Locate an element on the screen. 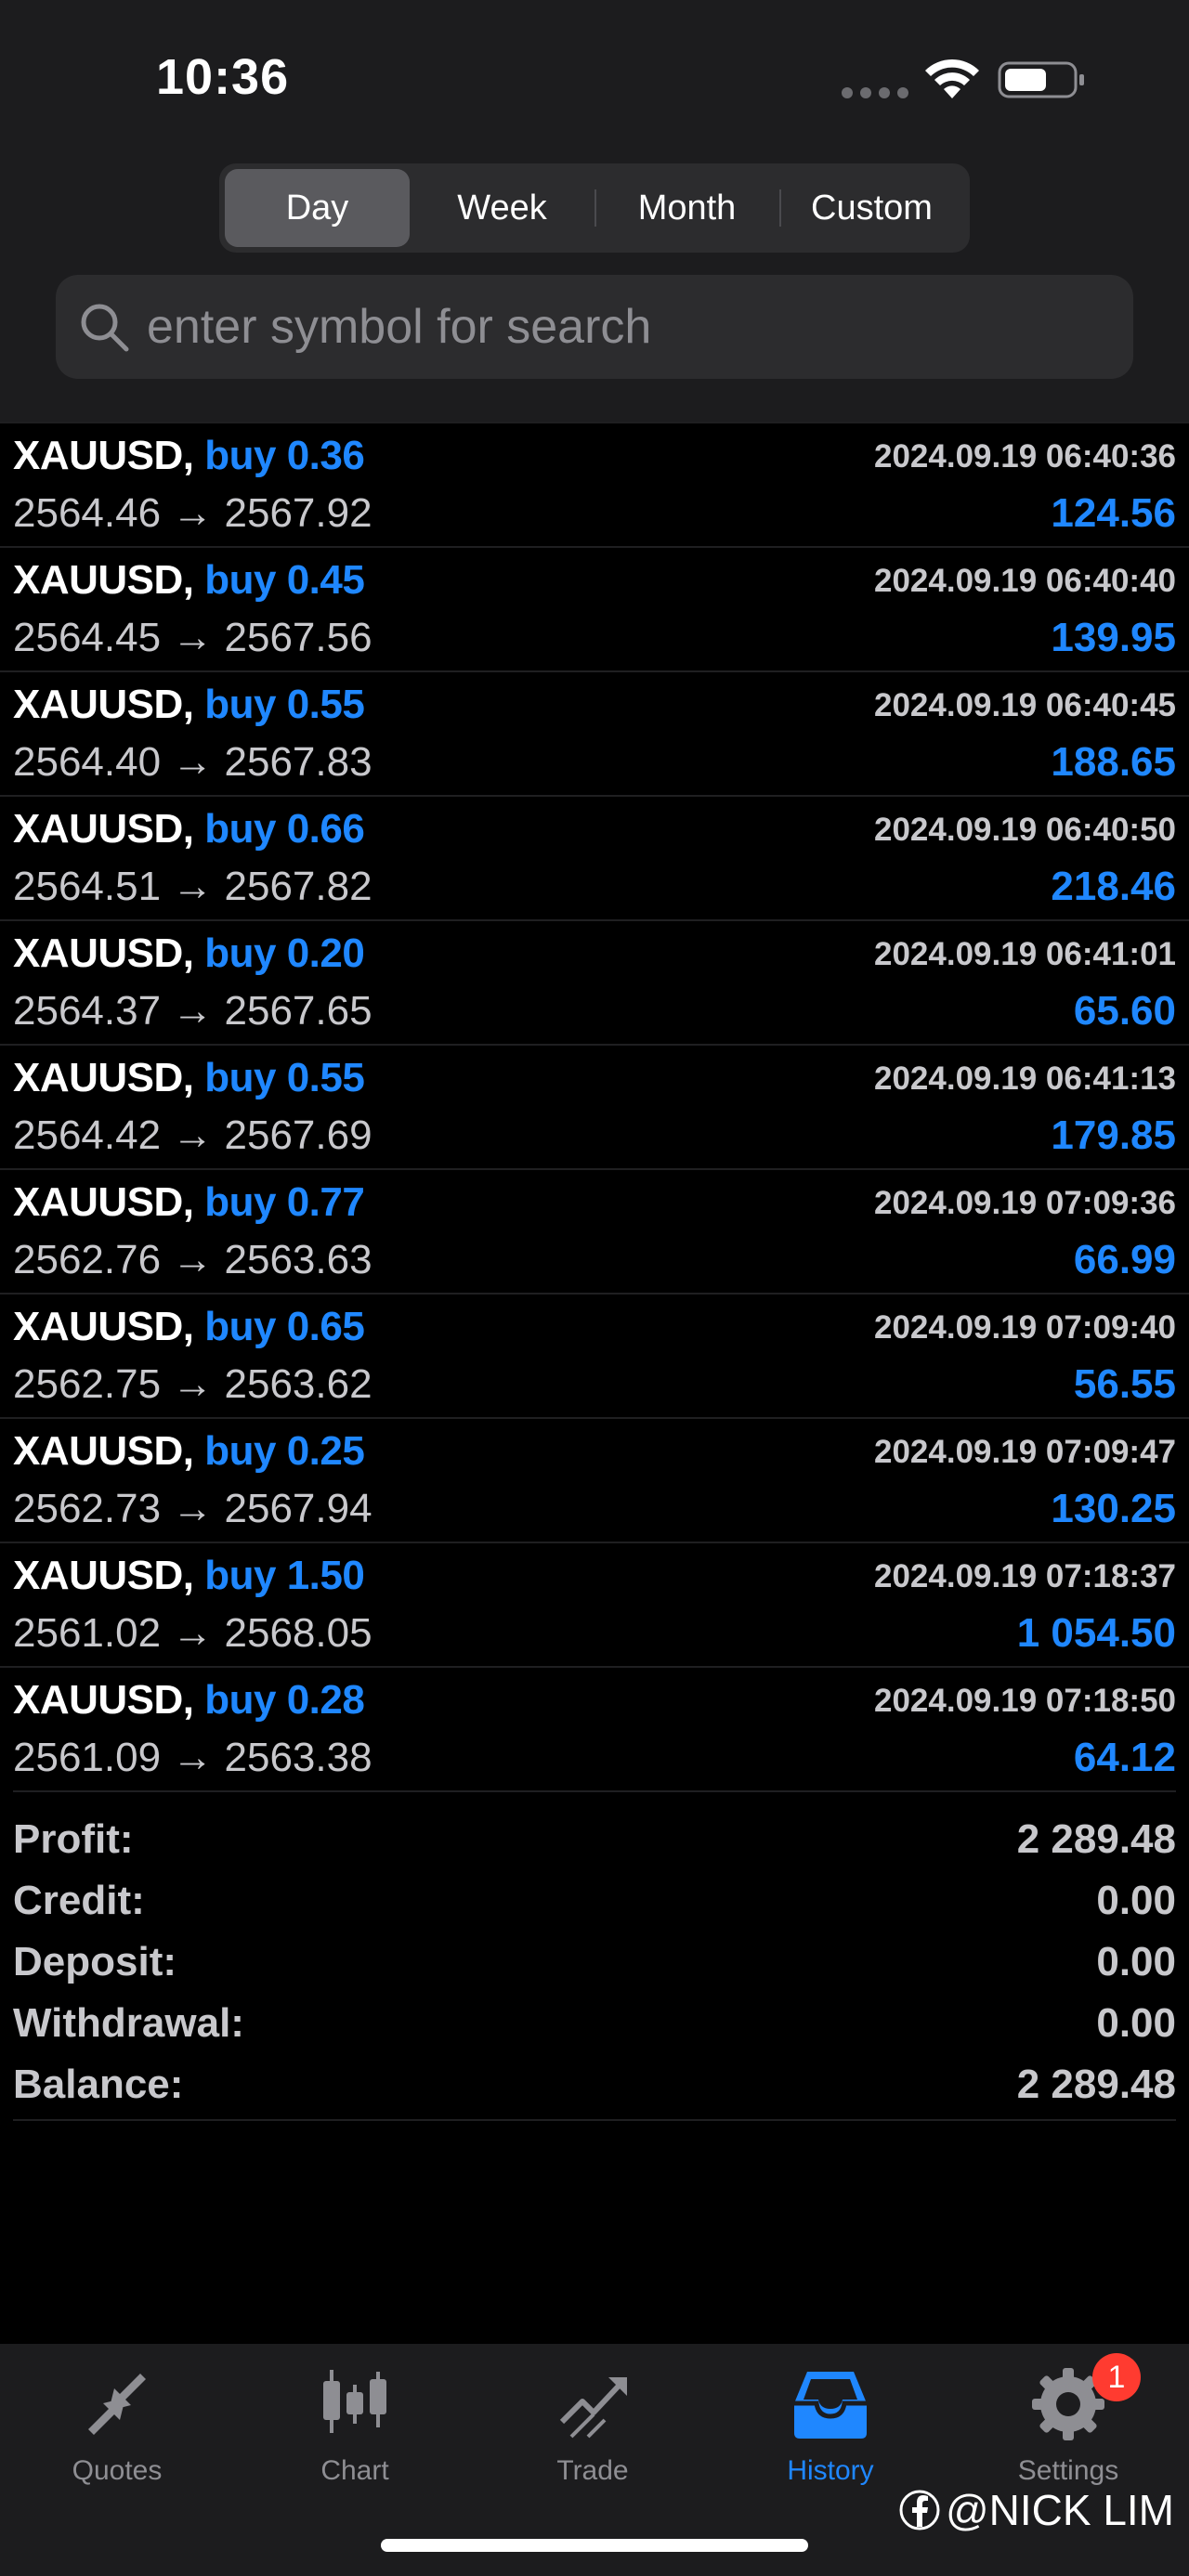 Image resolution: width=1189 pixels, height=2576 pixels. tab-month-label: Month is located at coordinates (687, 208).